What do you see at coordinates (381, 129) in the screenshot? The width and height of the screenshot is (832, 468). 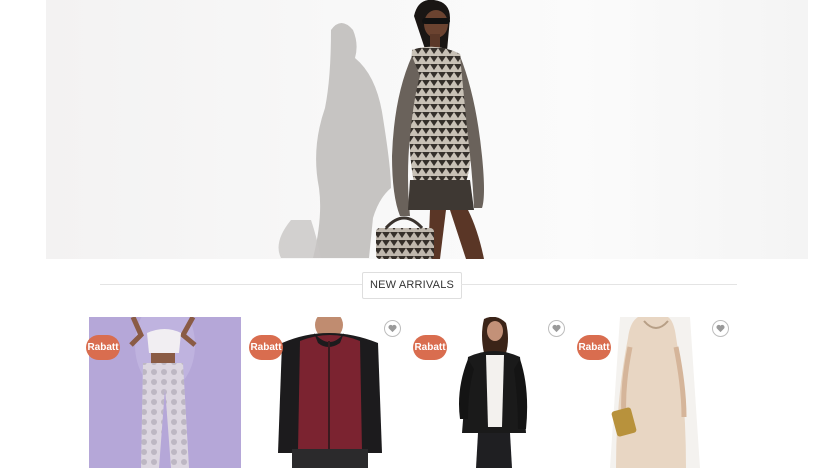 I see `hero-model-image` at bounding box center [381, 129].